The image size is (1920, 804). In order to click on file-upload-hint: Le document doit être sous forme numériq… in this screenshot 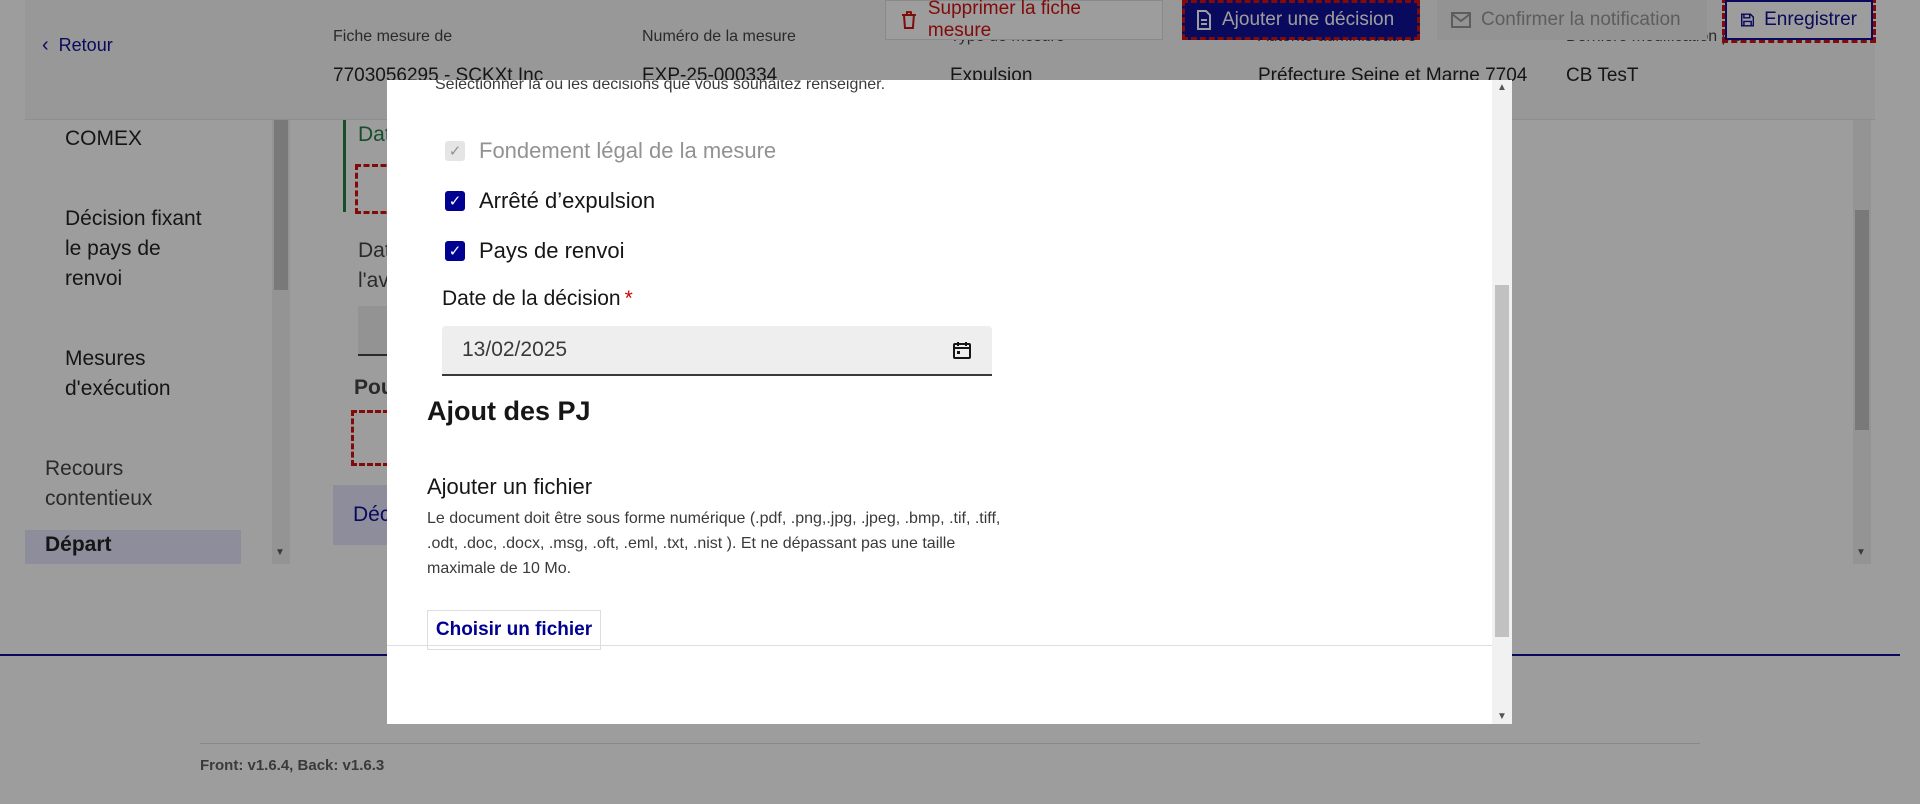, I will do `click(714, 543)`.